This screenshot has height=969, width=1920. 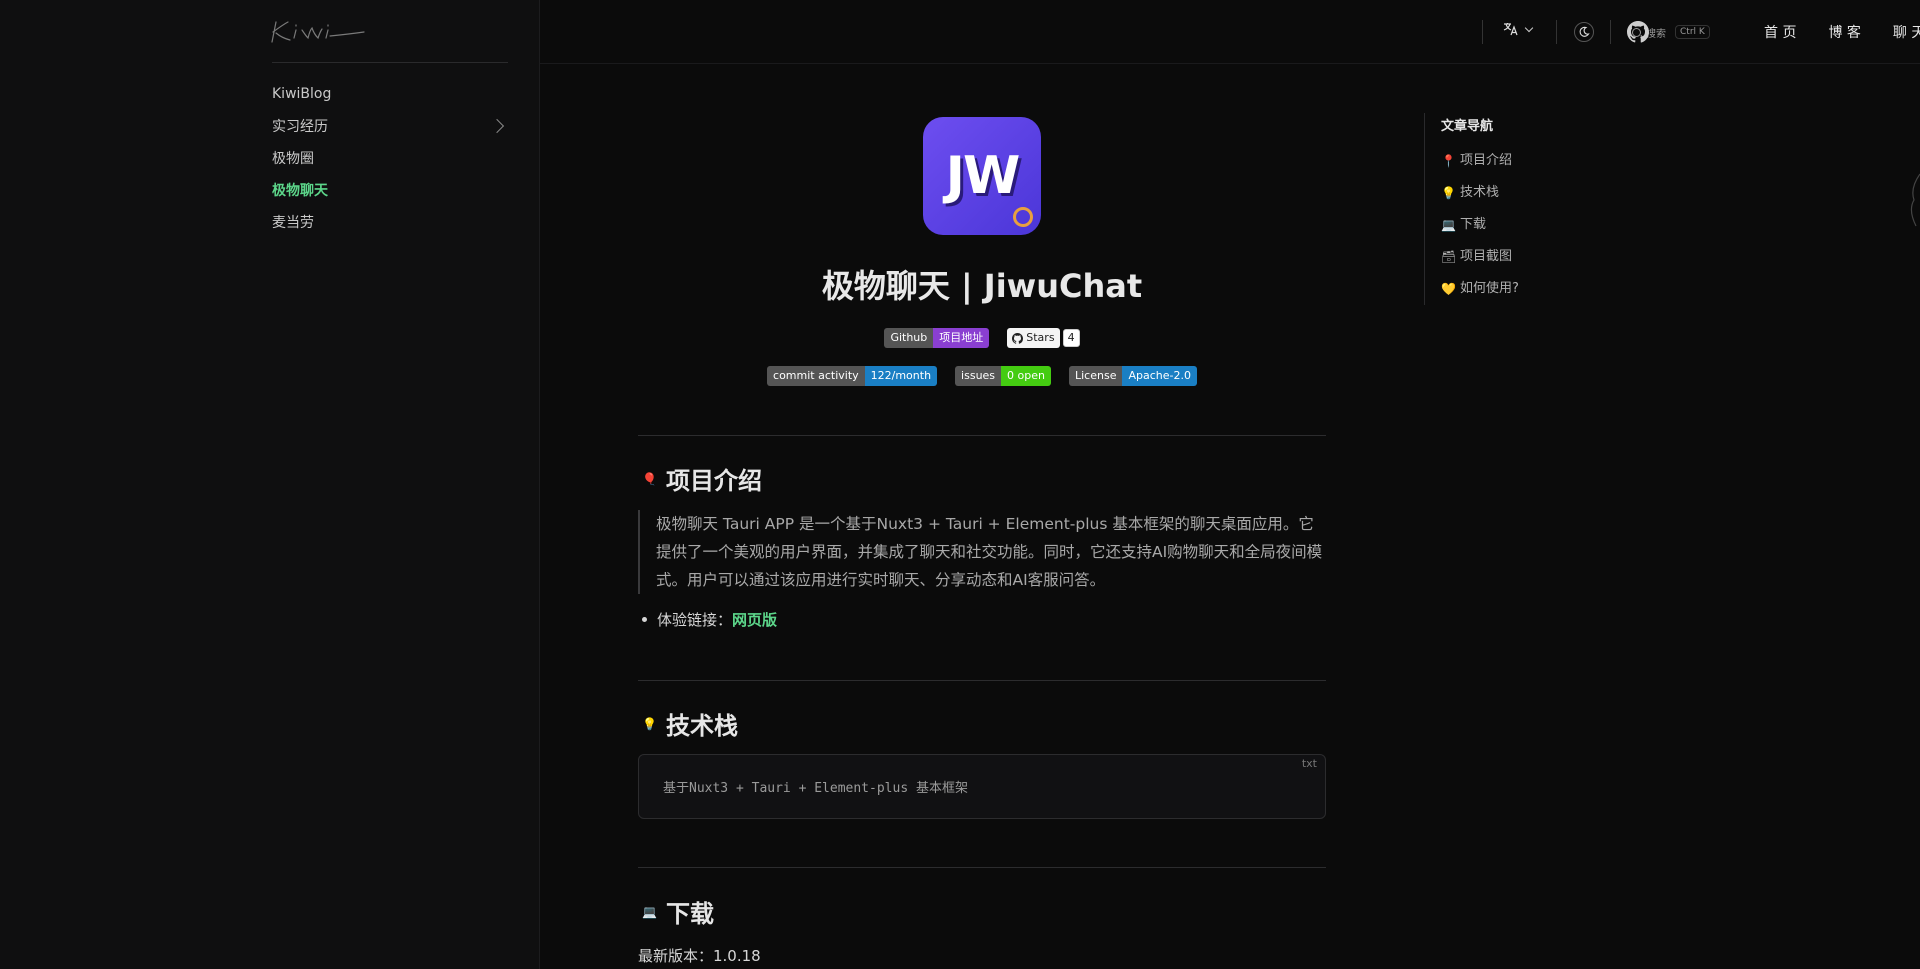 What do you see at coordinates (318, 31) in the screenshot?
I see `site-logo` at bounding box center [318, 31].